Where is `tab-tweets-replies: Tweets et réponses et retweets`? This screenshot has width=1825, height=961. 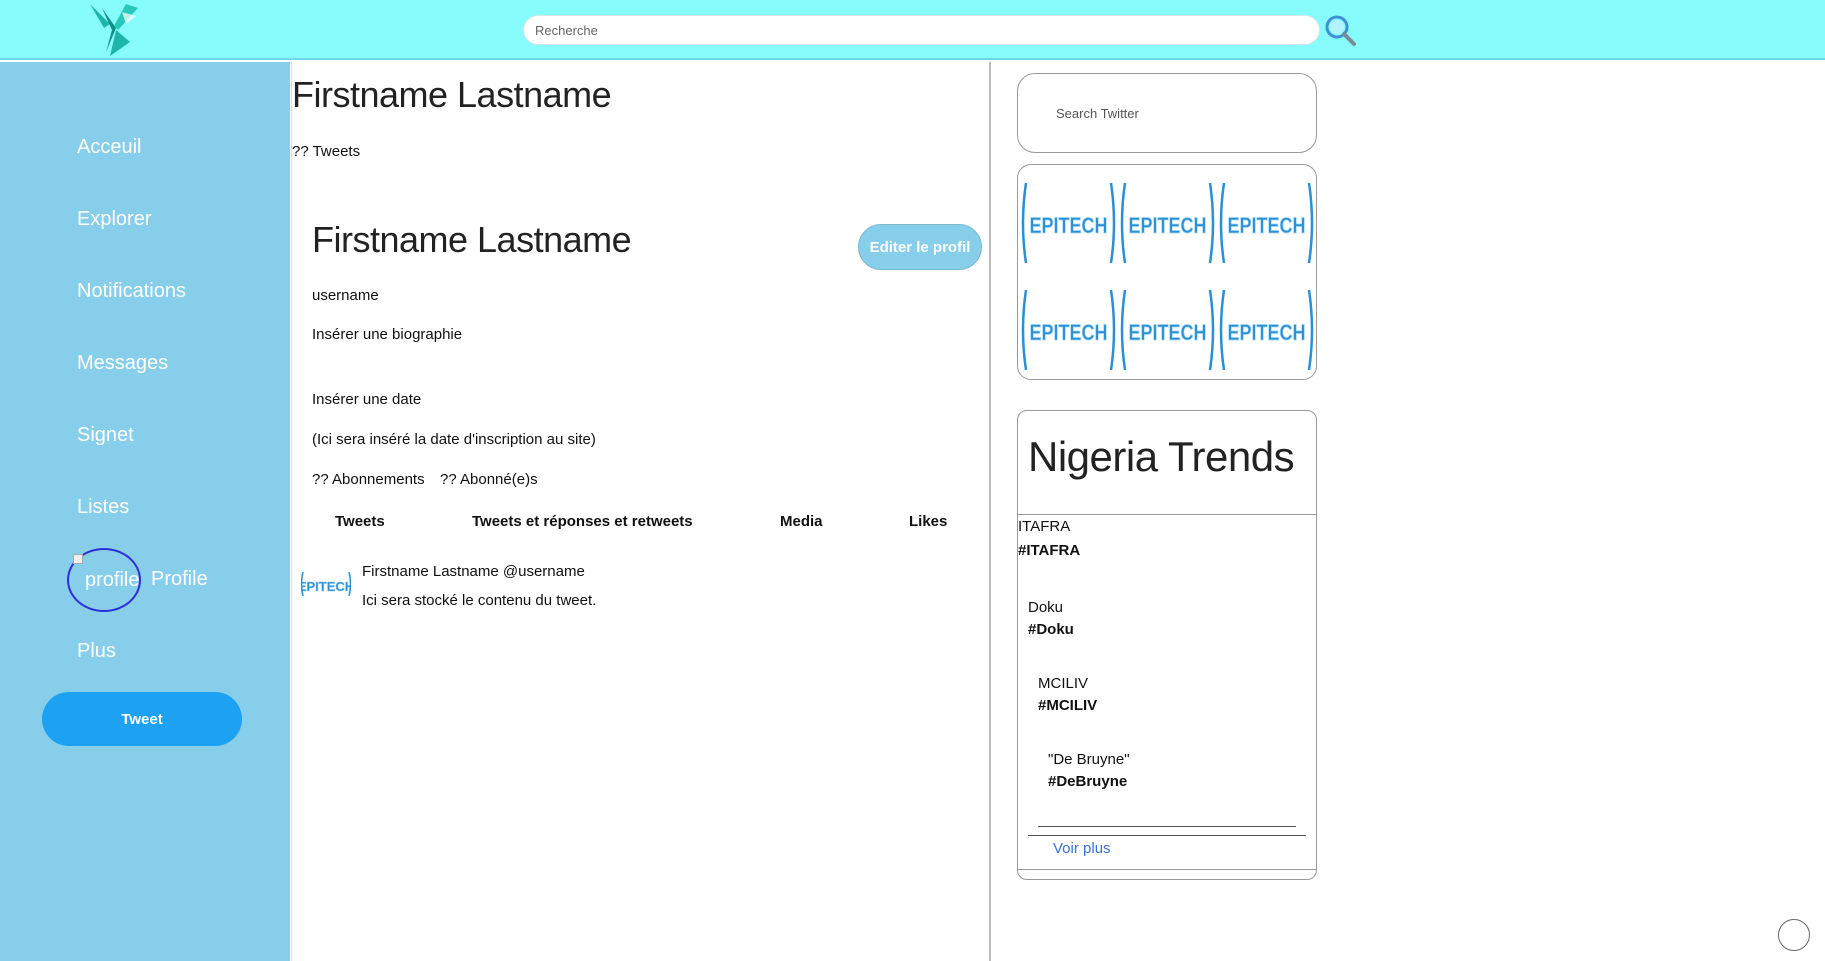
tab-tweets-replies: Tweets et réponses et retweets is located at coordinates (582, 521).